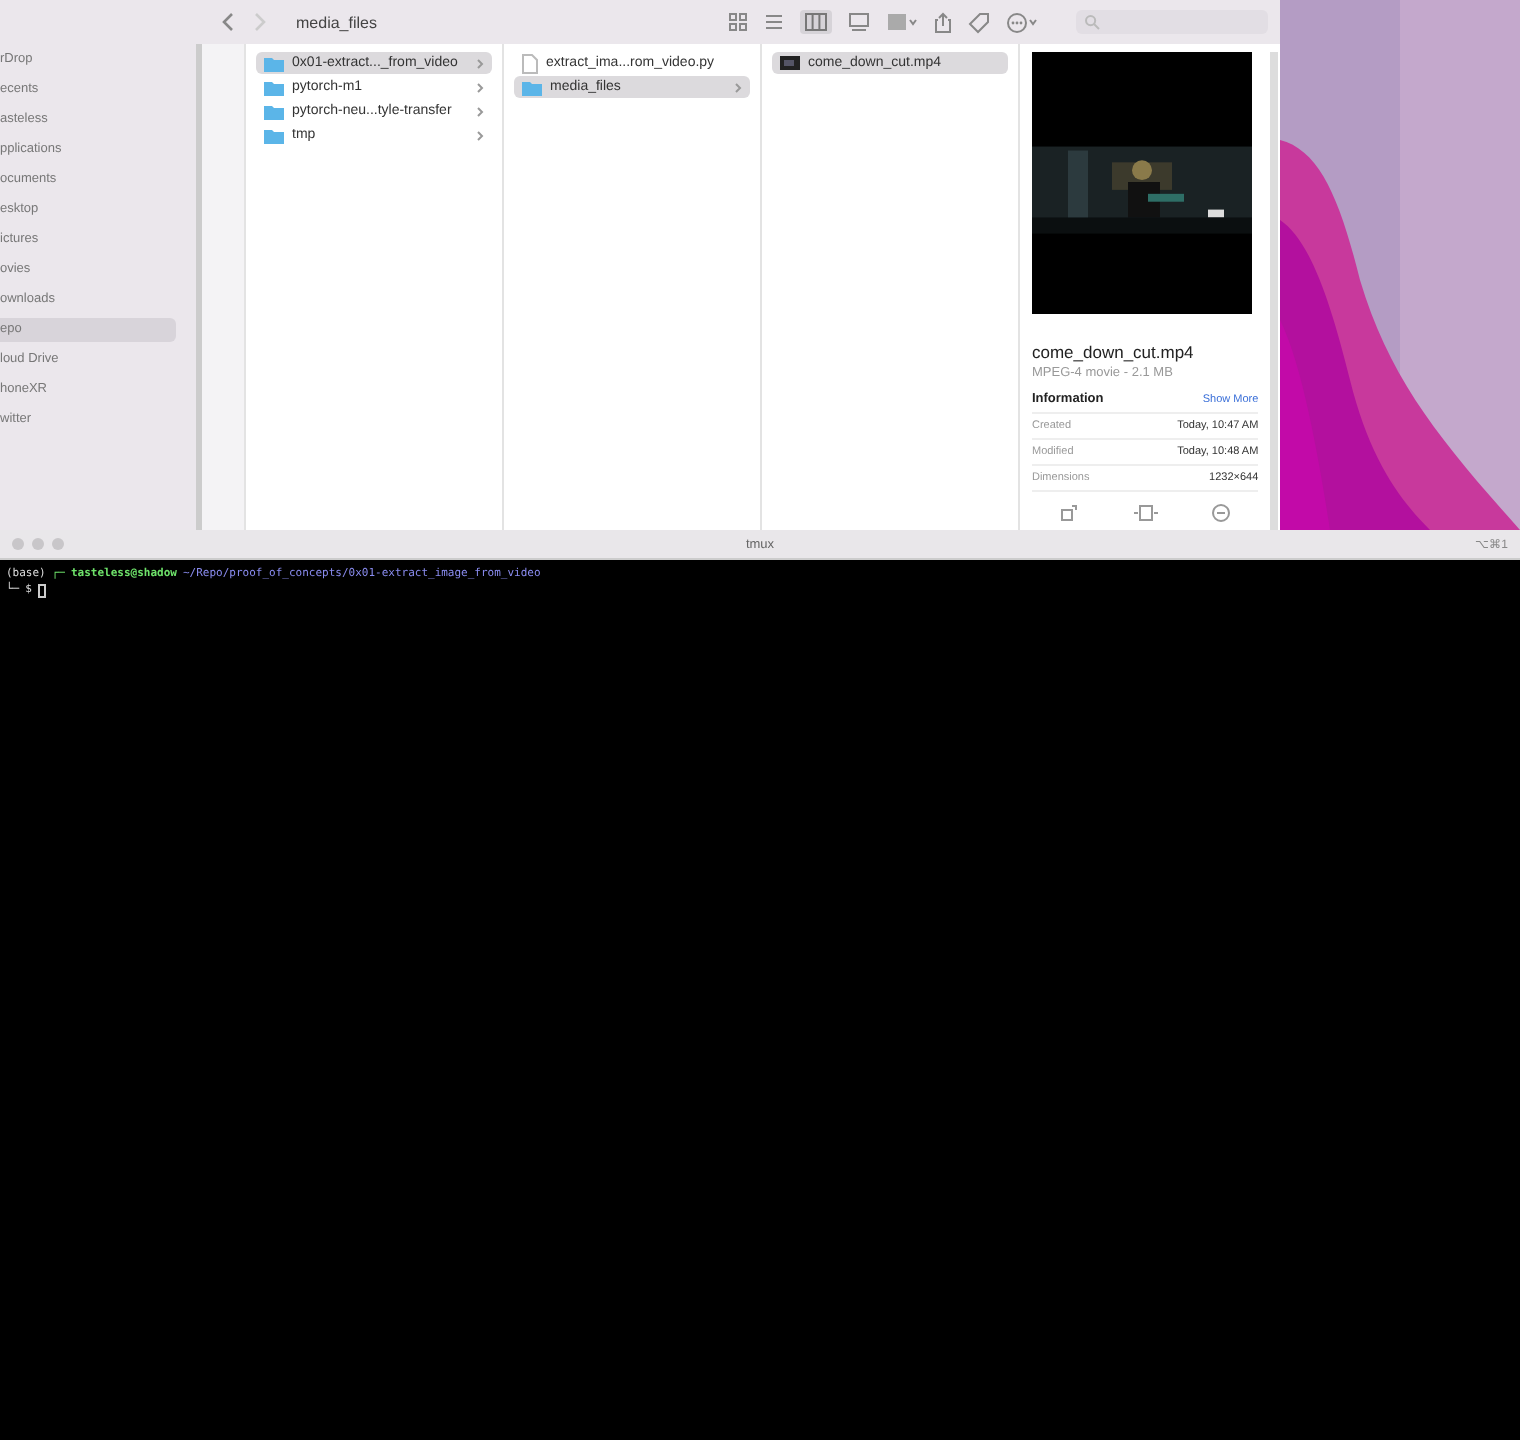 Image resolution: width=1520 pixels, height=1440 pixels. Describe the element at coordinates (774, 22) in the screenshot. I see `list-view-icon` at that location.